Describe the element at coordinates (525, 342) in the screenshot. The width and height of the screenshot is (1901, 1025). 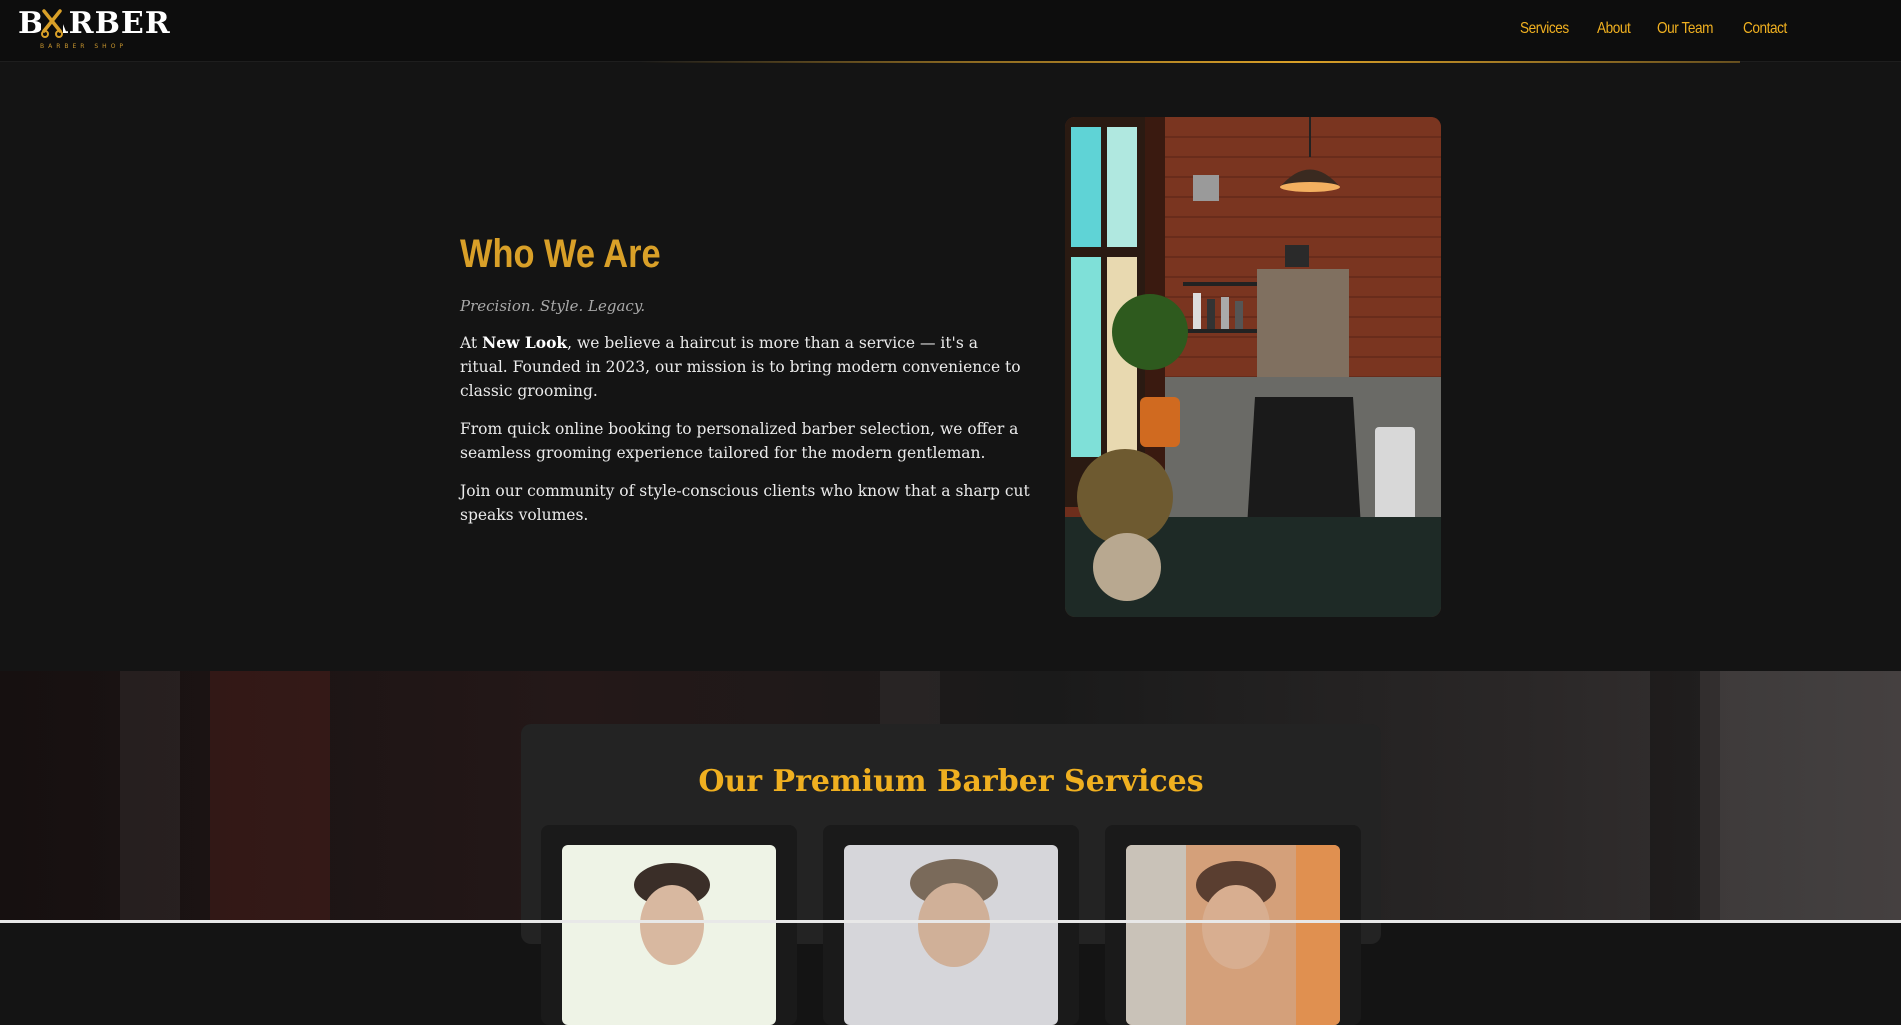
I see `brand-name: New Look` at that location.